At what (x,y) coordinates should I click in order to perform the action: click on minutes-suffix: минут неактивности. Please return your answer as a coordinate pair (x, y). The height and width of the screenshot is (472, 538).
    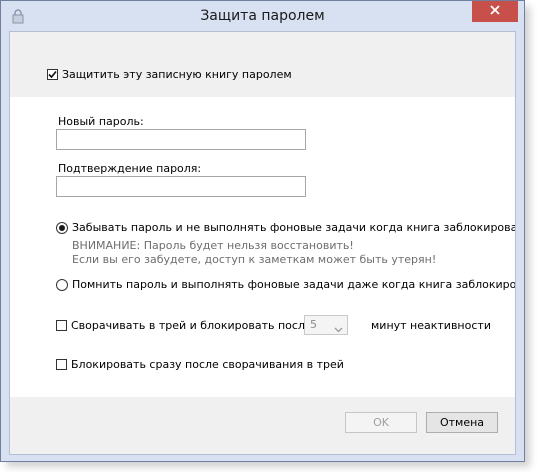
    Looking at the image, I should click on (431, 325).